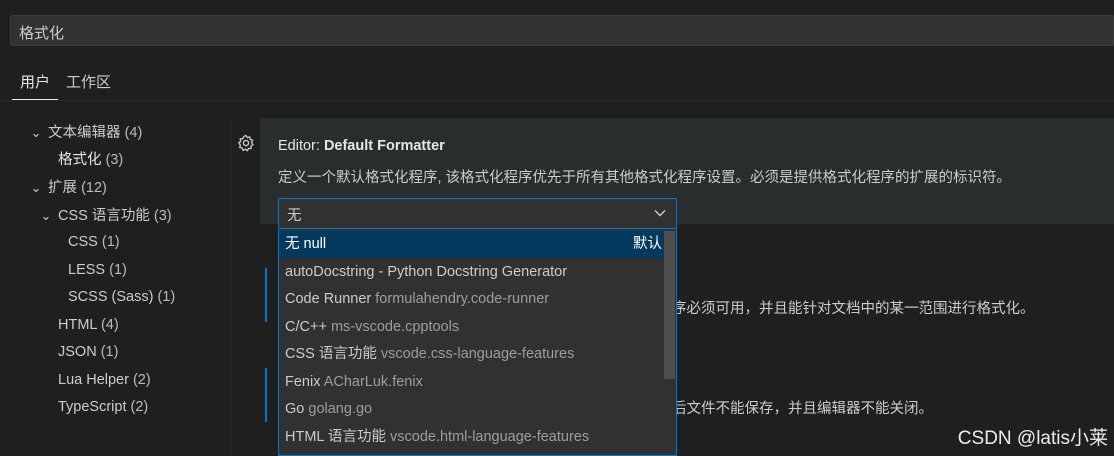 Image resolution: width=1114 pixels, height=456 pixels. Describe the element at coordinates (230, 287) in the screenshot. I see `toc-divider` at that location.